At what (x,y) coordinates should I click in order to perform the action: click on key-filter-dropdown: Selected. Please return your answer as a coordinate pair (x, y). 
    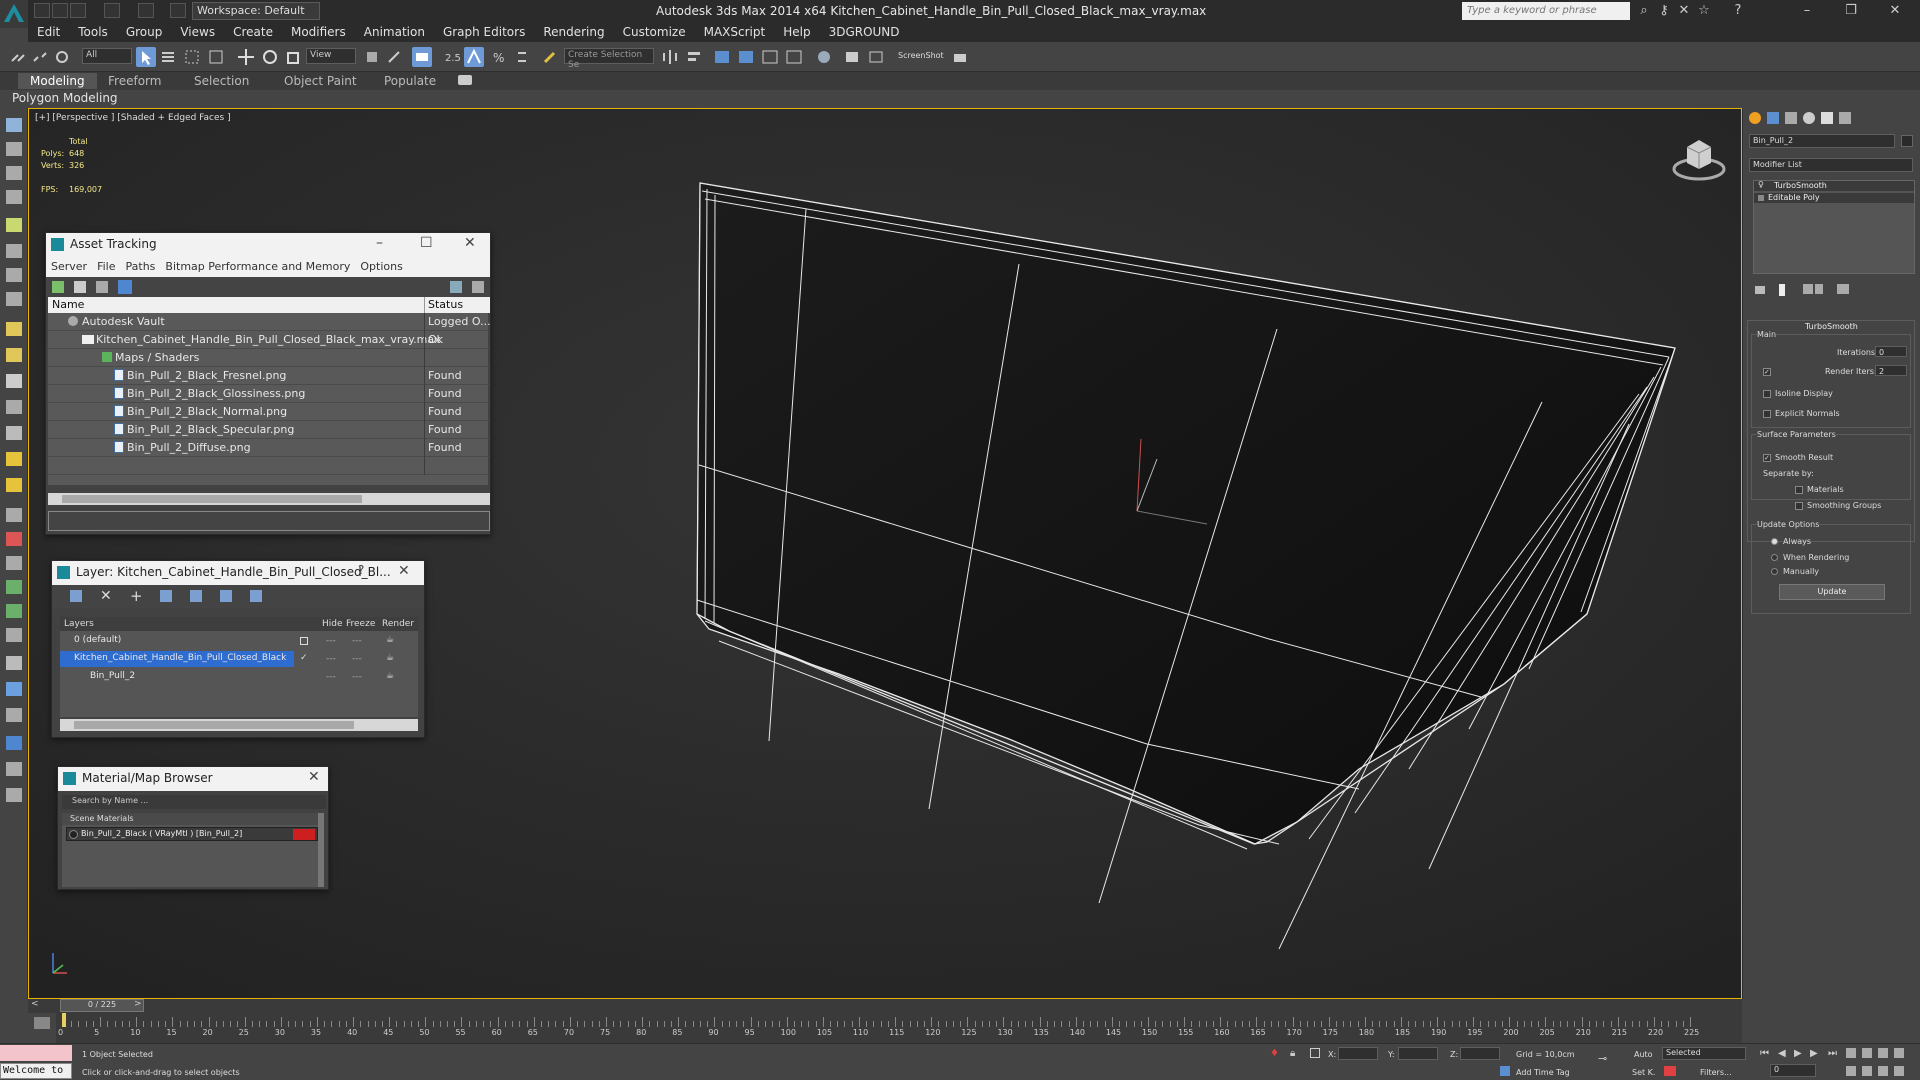
    Looking at the image, I should click on (1704, 1053).